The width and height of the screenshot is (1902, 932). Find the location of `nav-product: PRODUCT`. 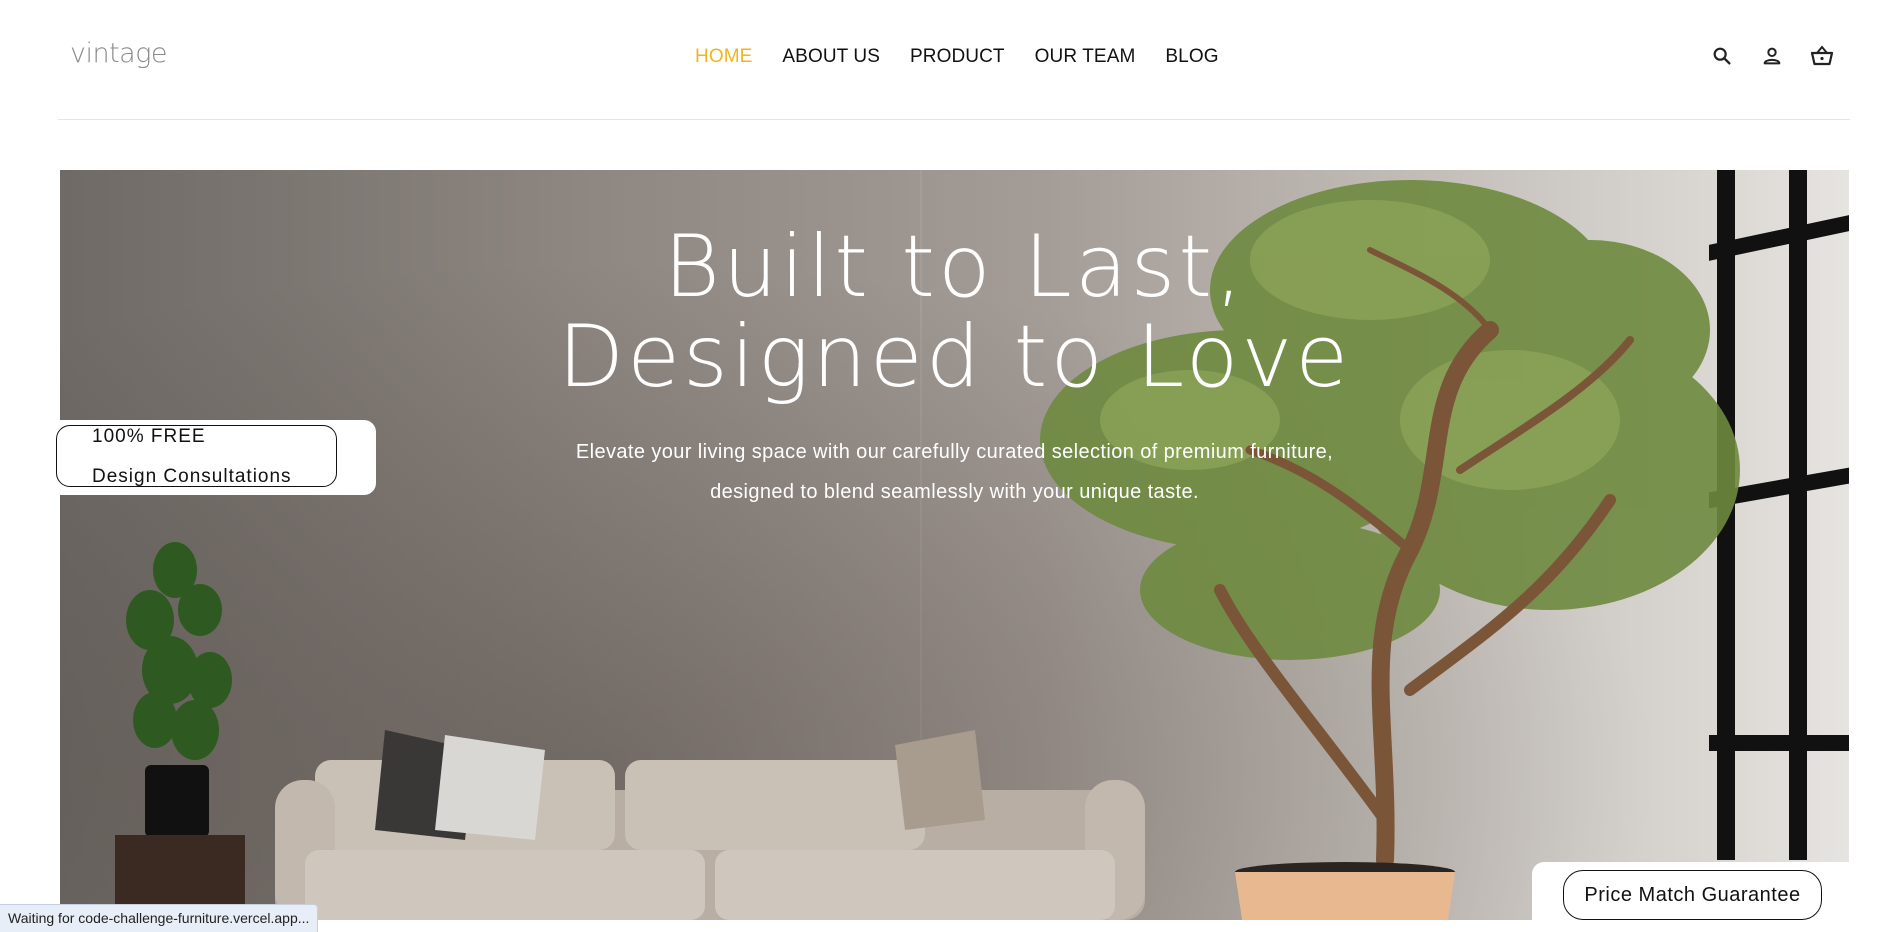

nav-product: PRODUCT is located at coordinates (957, 57).